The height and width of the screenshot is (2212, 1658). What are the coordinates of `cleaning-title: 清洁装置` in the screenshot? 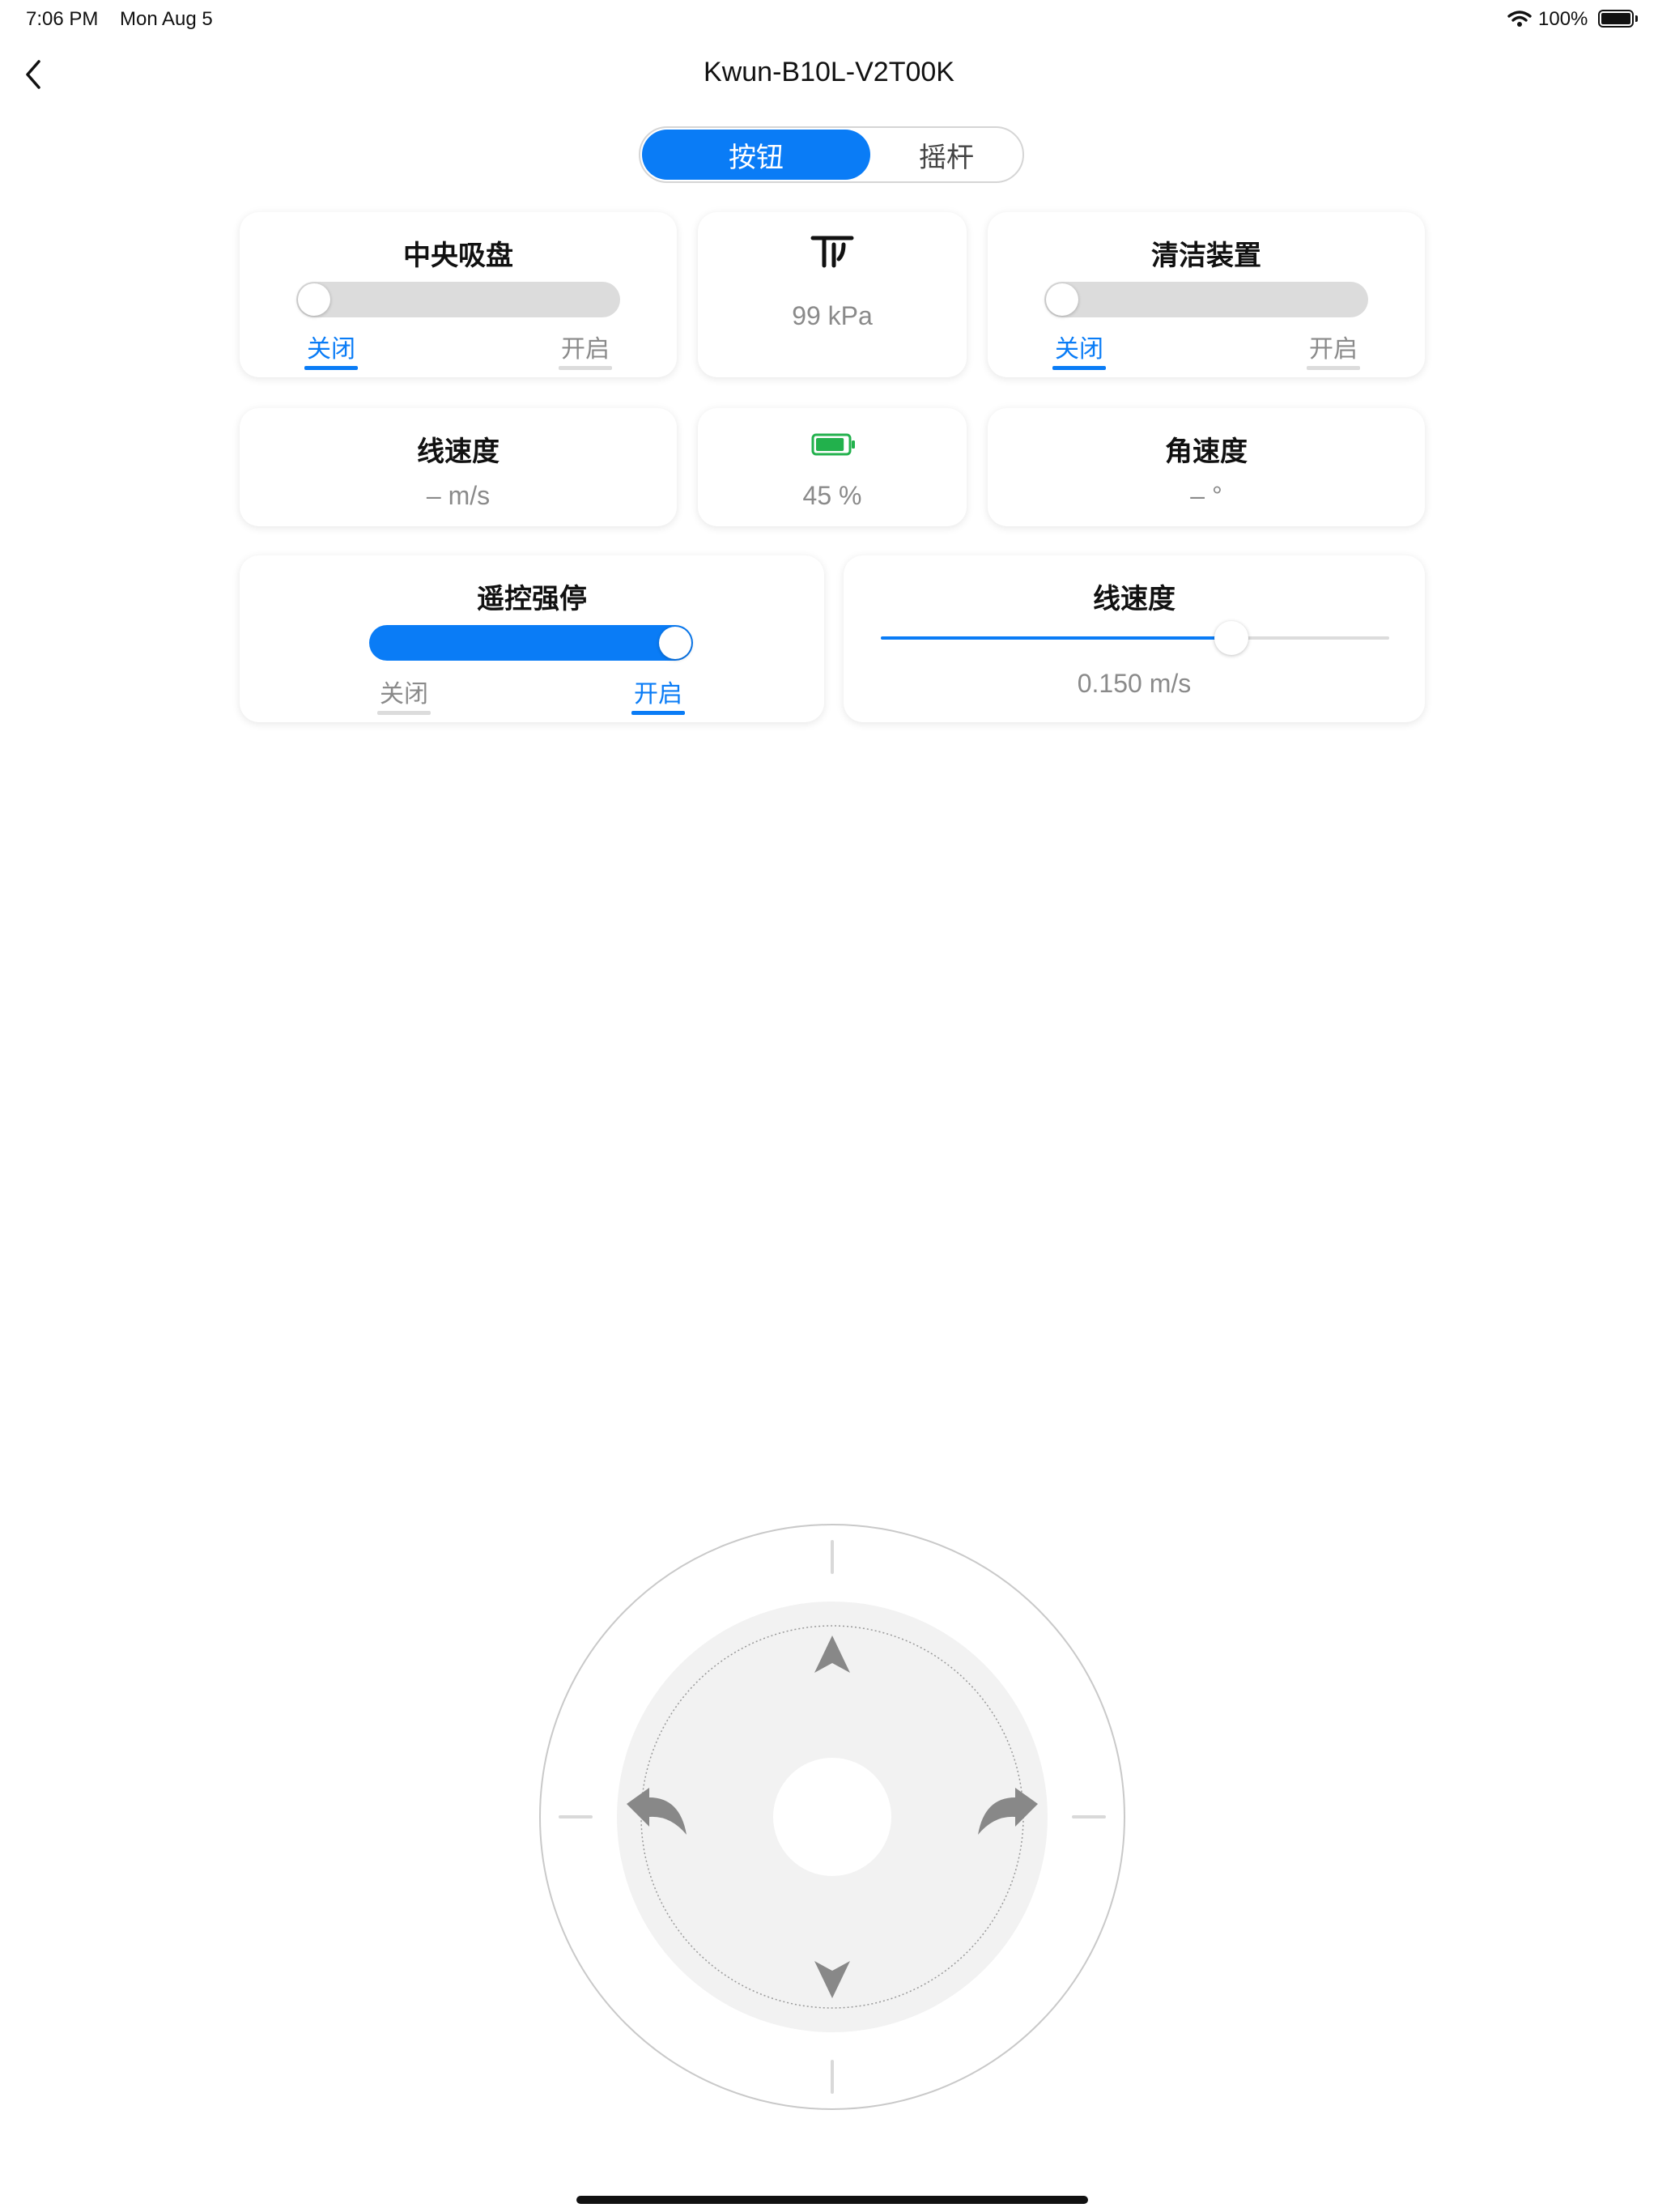 It's located at (1206, 256).